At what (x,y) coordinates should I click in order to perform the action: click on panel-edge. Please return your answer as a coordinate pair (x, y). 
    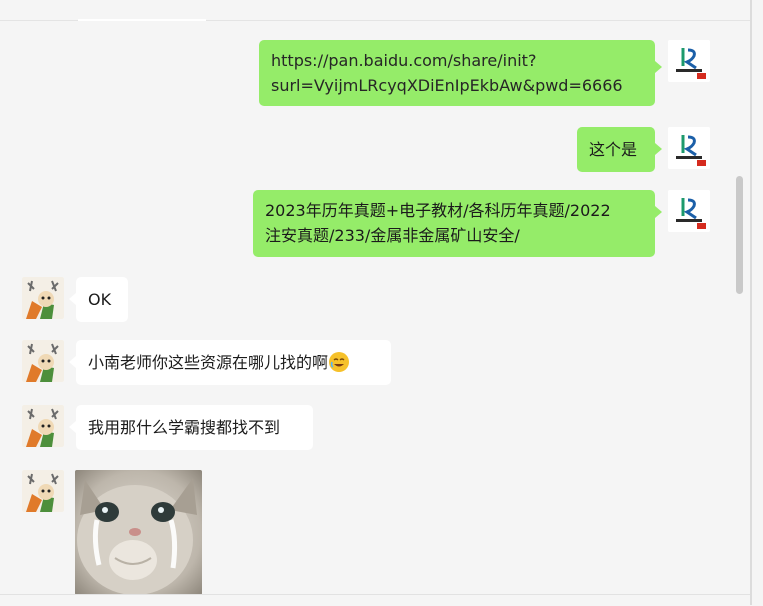
    Looking at the image, I should click on (751, 302).